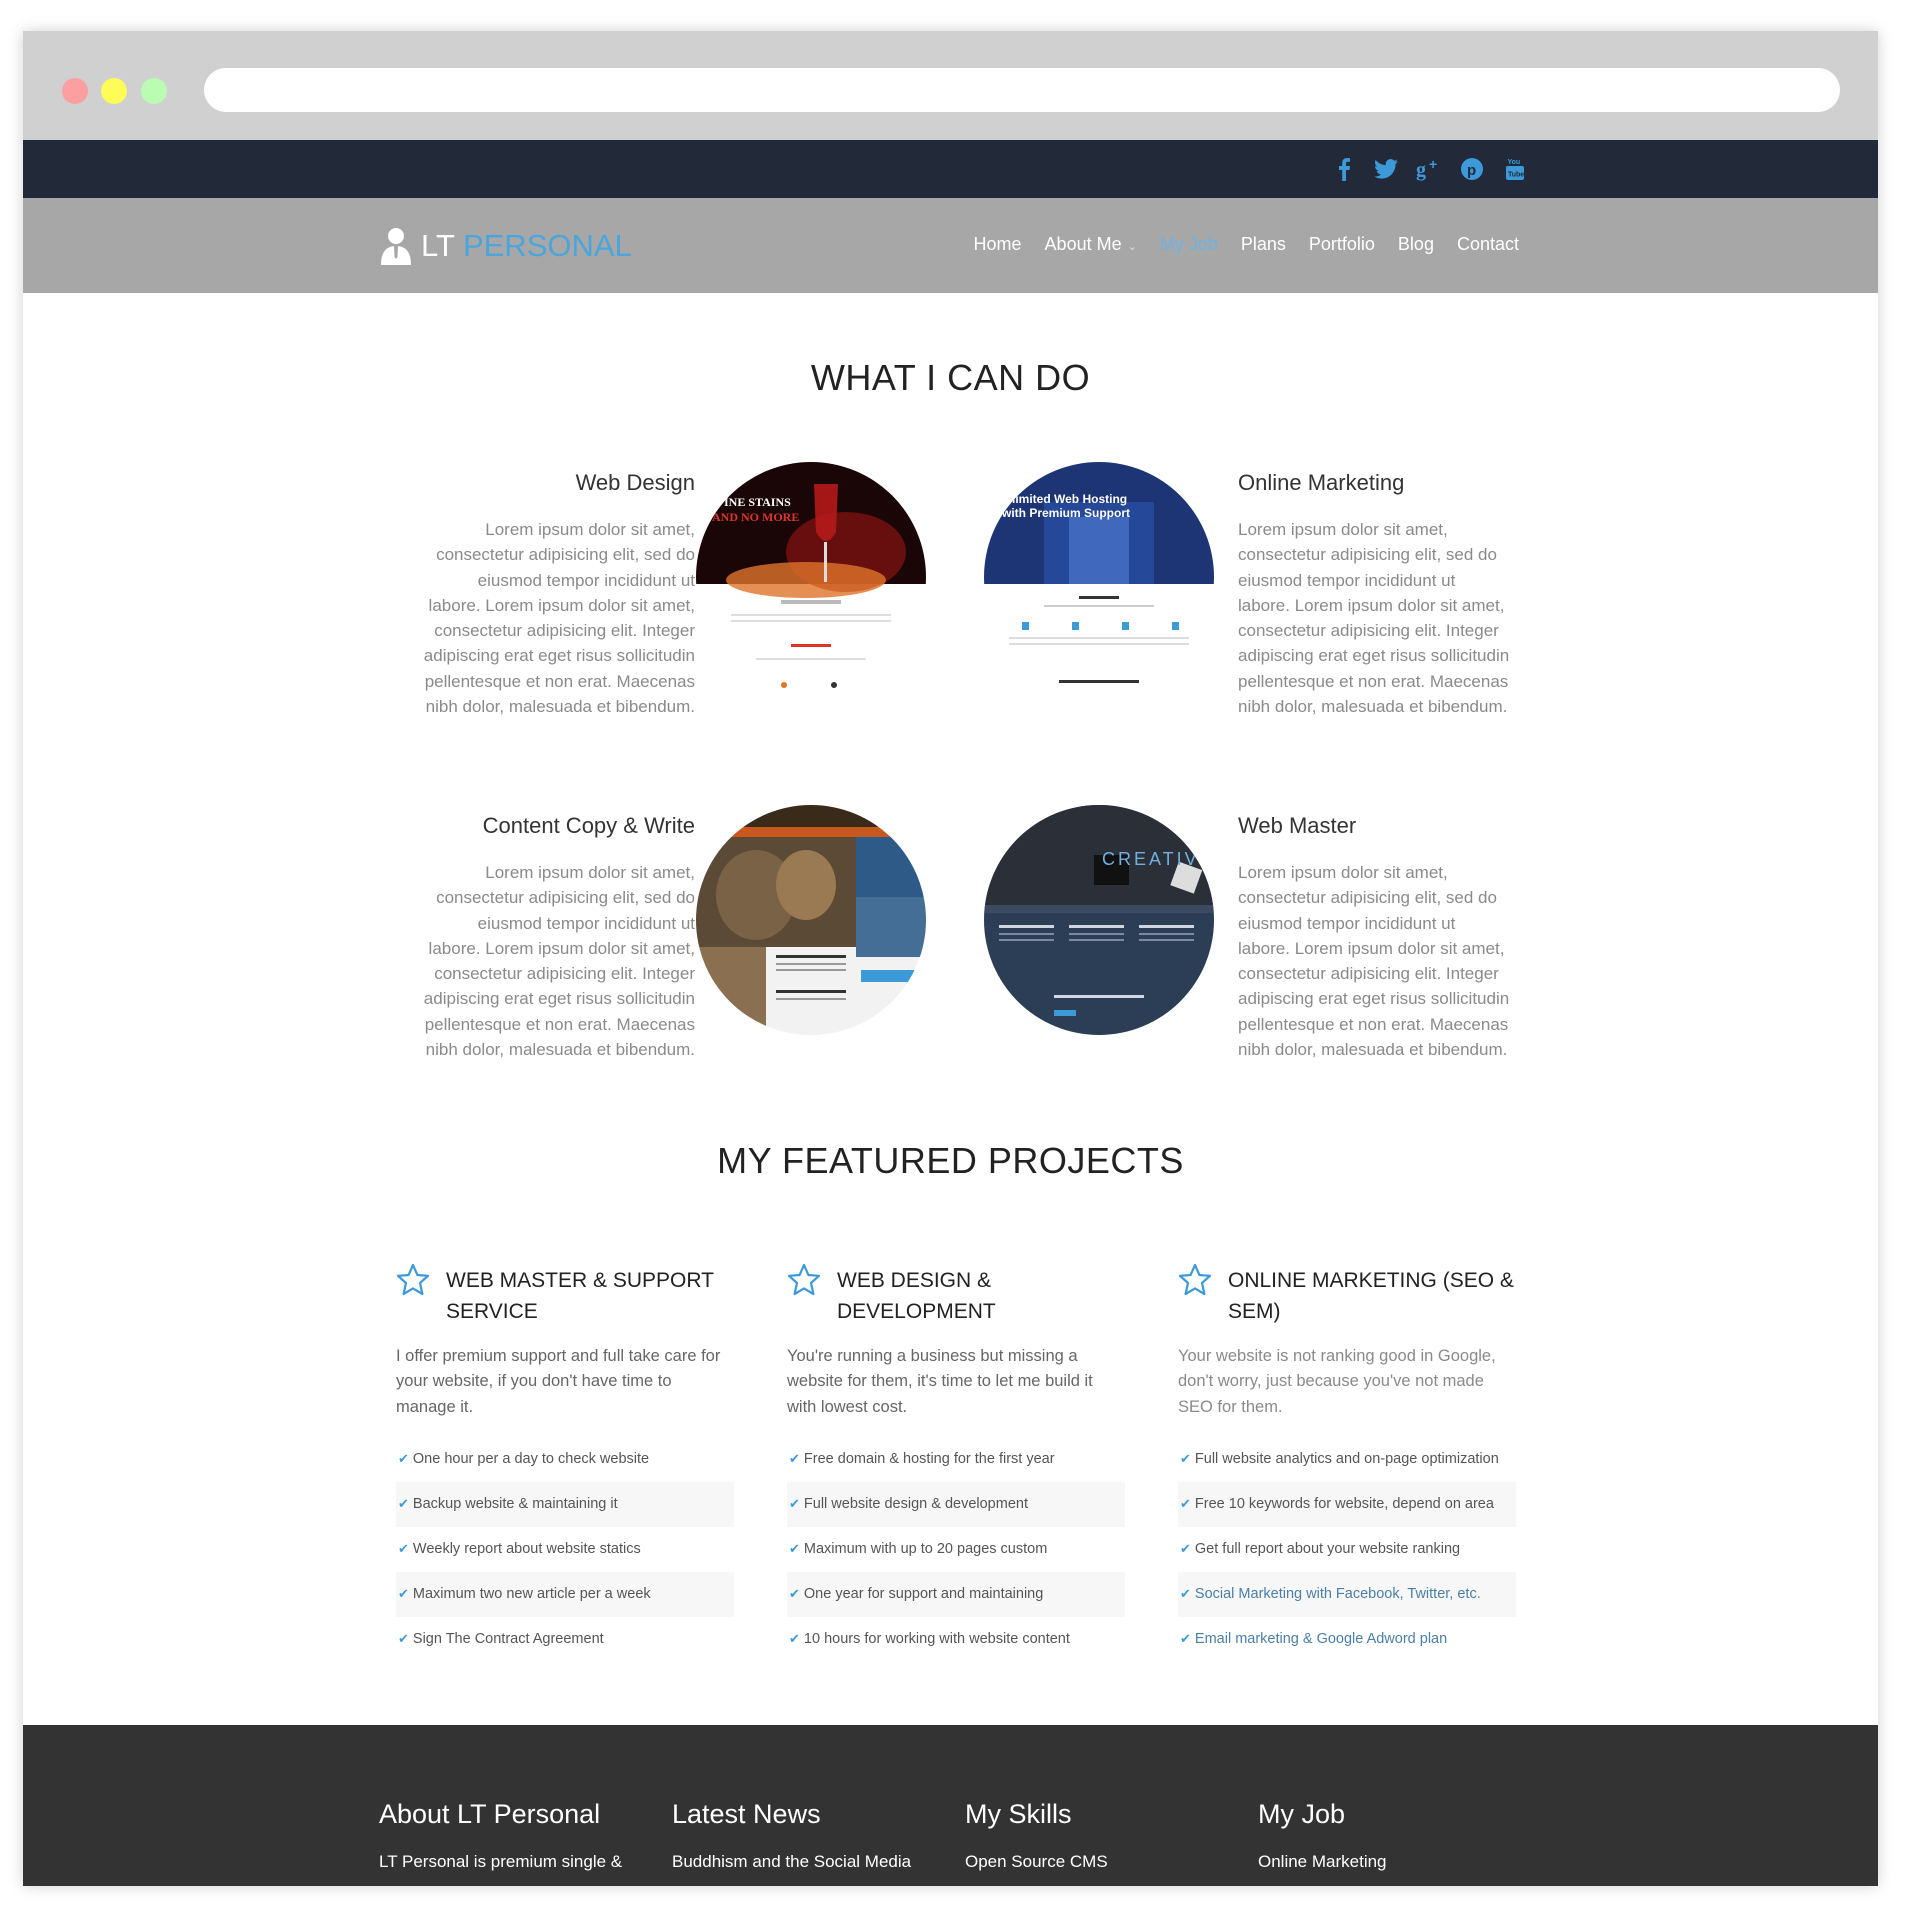 This screenshot has height=1921, width=1911. What do you see at coordinates (1371, 1296) in the screenshot?
I see `project-title: ONLINE MARKETING (SEO & SEM)` at bounding box center [1371, 1296].